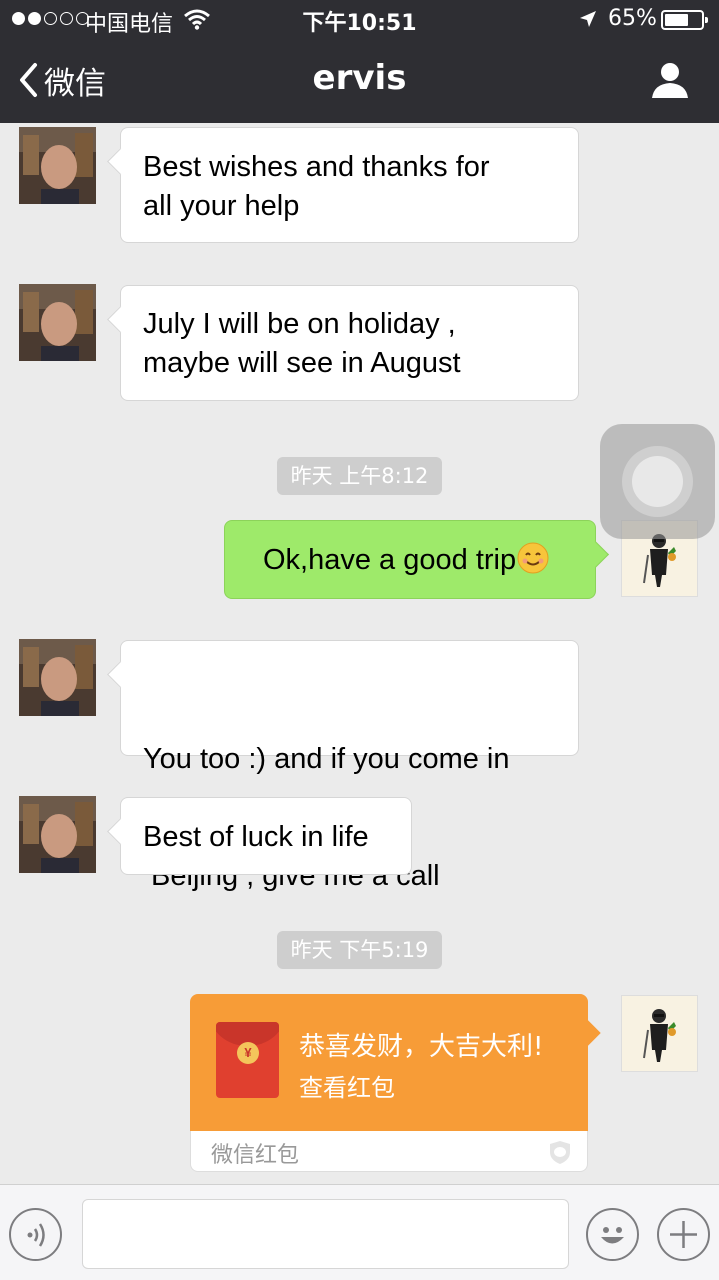 This screenshot has height=1280, width=719. Describe the element at coordinates (349, 185) in the screenshot. I see `friend-message-bubble: Best wishes and thanks for all your help` at that location.